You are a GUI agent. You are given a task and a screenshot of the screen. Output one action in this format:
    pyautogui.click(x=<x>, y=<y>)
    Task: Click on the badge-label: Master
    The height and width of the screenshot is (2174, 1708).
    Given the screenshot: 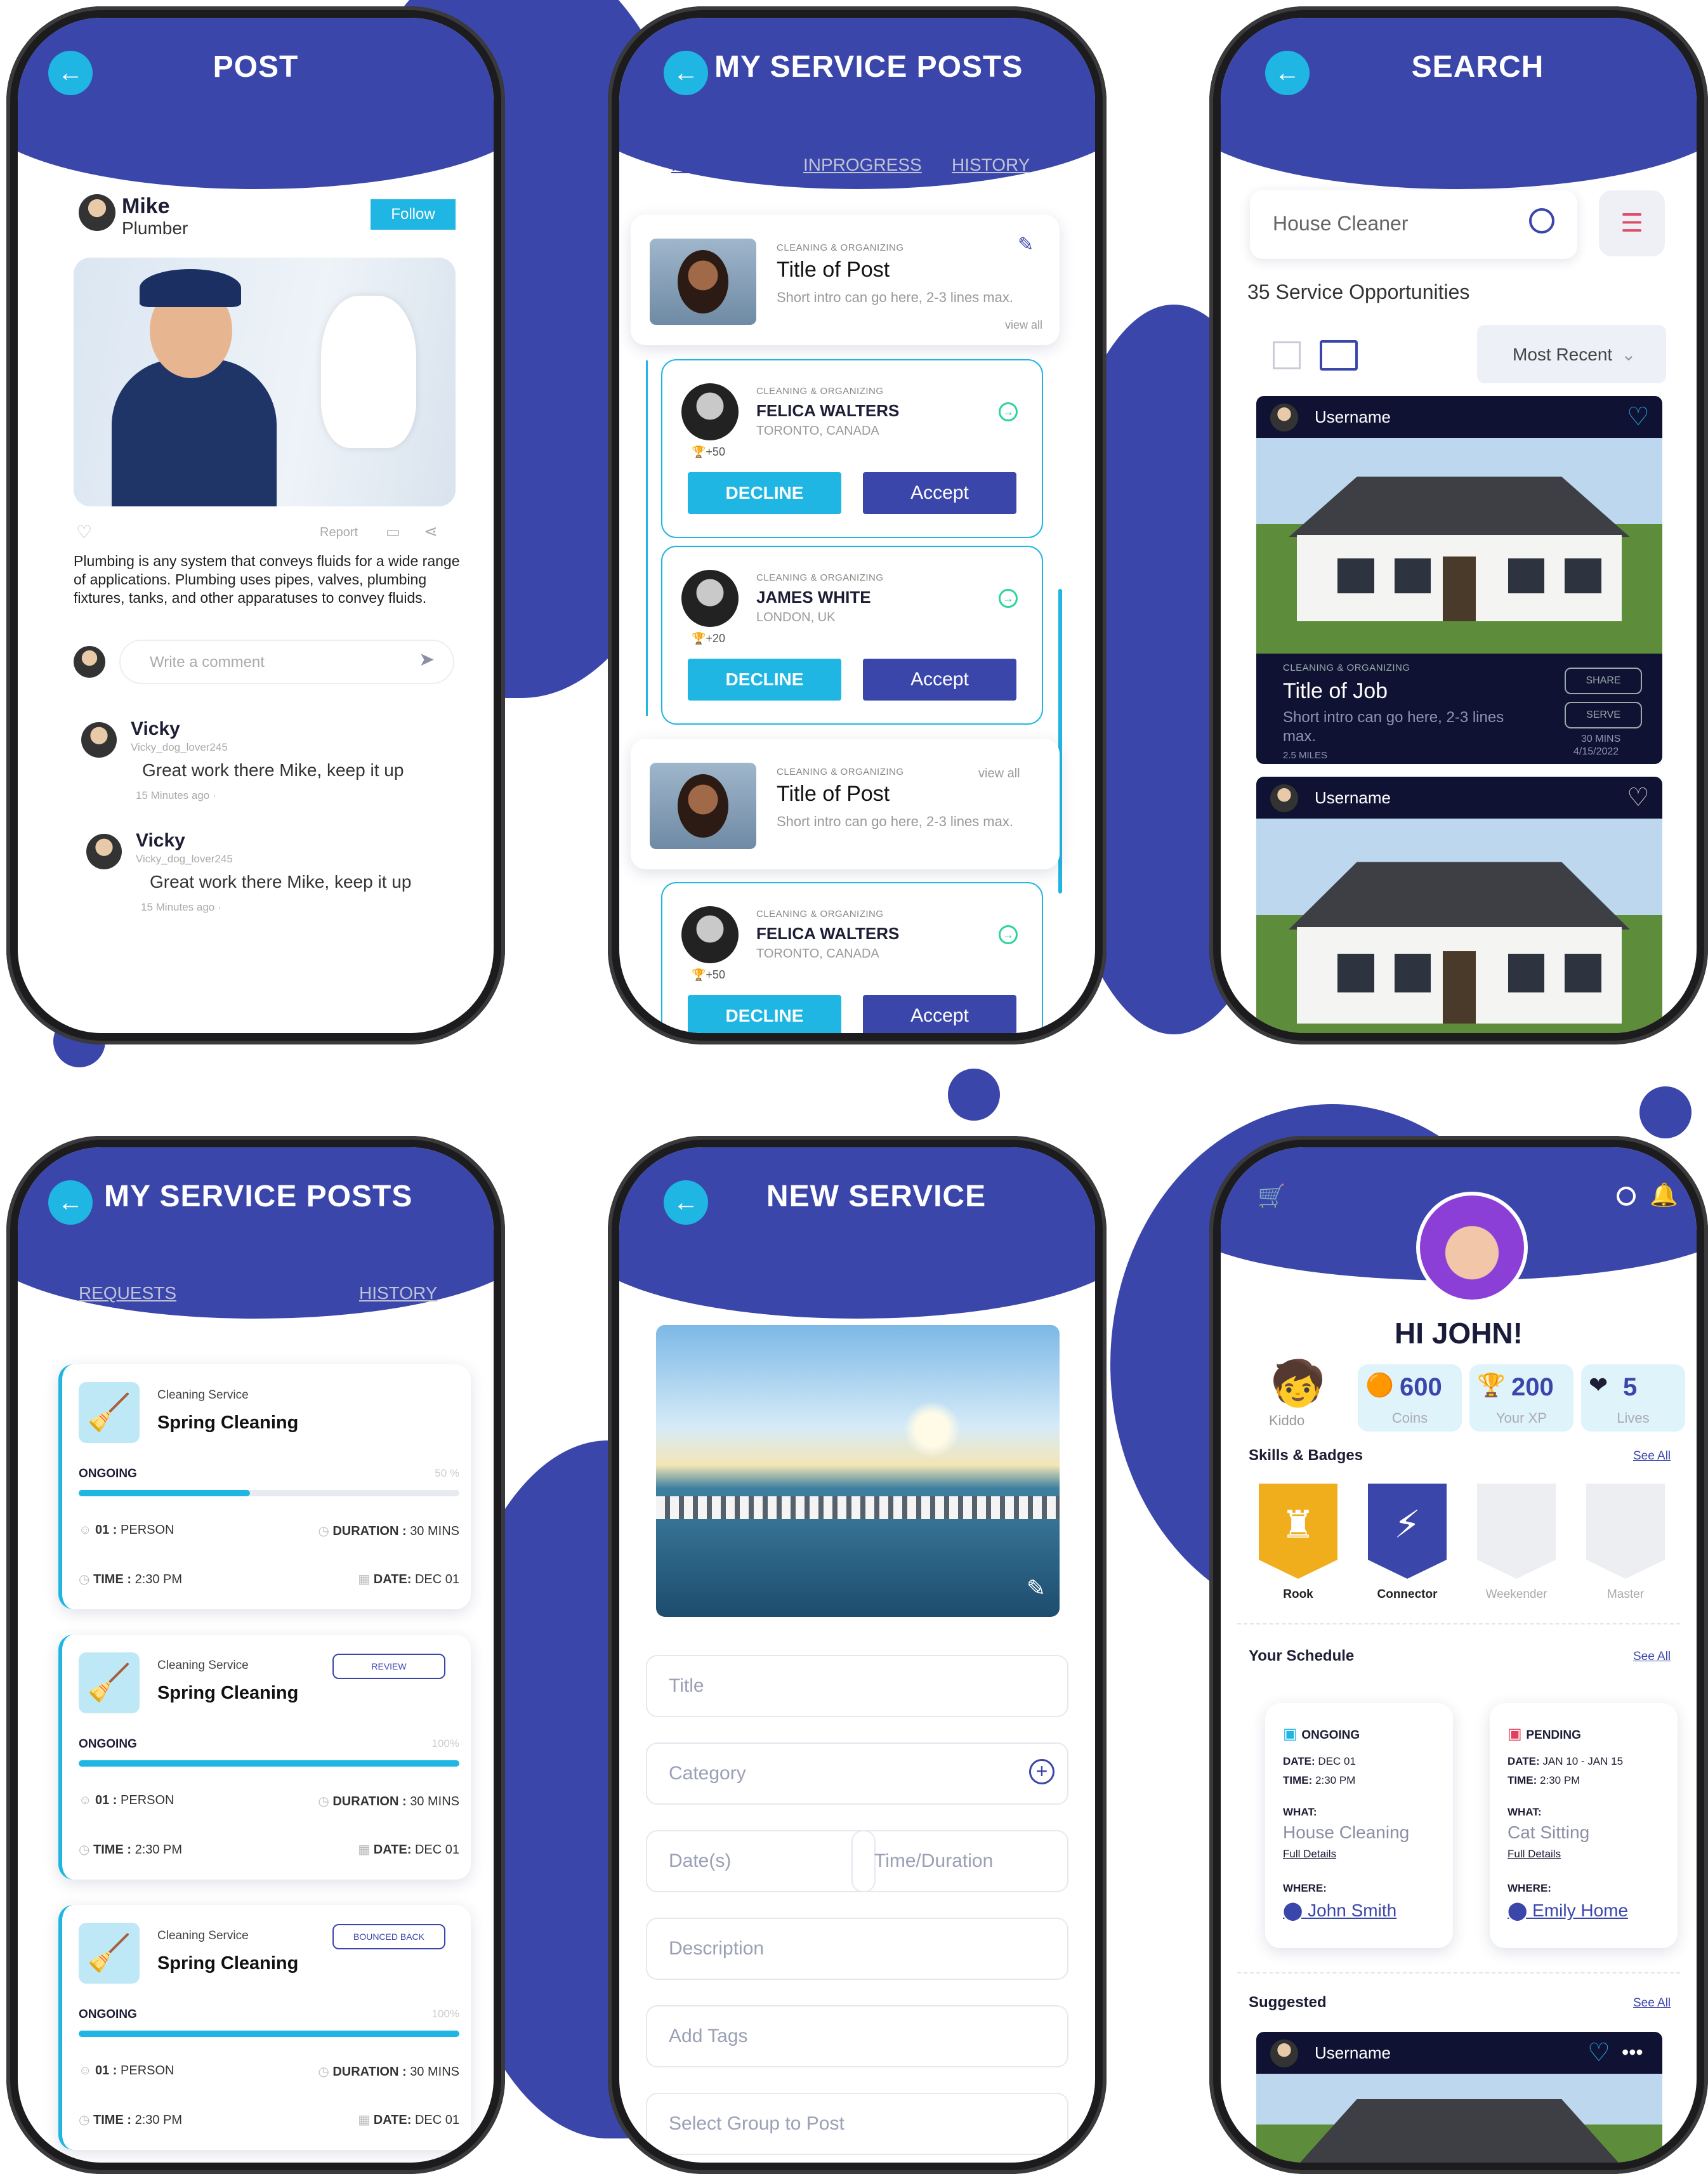 What is the action you would take?
    pyautogui.click(x=1625, y=1594)
    